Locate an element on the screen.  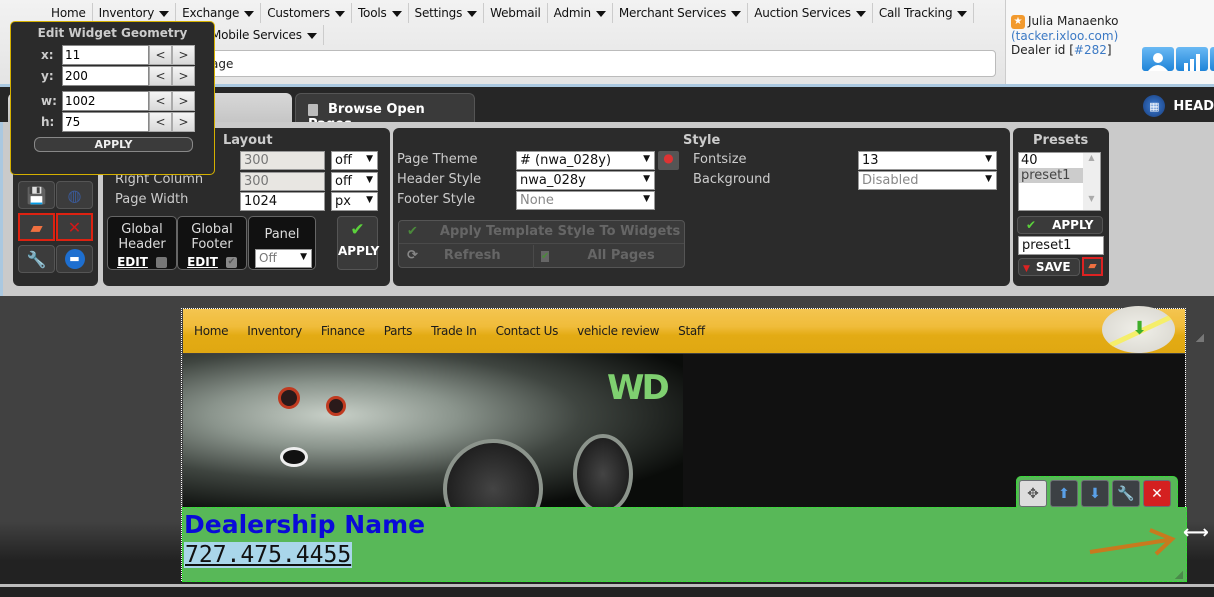
widget-resize-grip-icon is located at coordinates (1179, 575).